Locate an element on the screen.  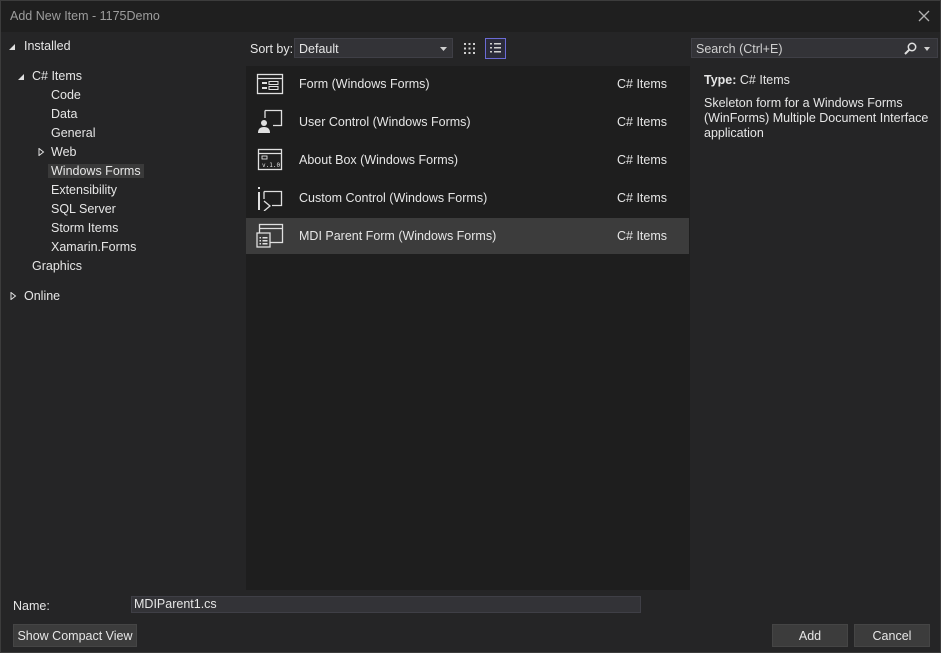
grid-view-icon is located at coordinates (469, 48).